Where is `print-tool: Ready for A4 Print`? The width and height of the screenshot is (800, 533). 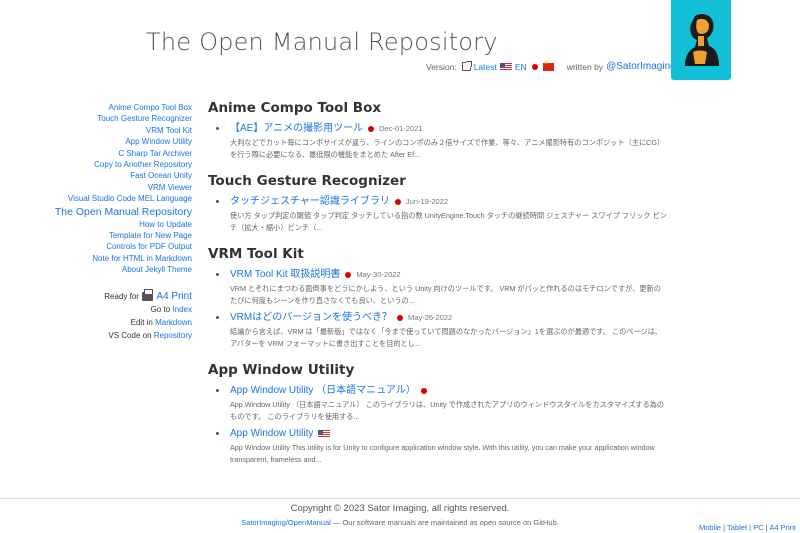
print-tool: Ready for A4 Print is located at coordinates (148, 295).